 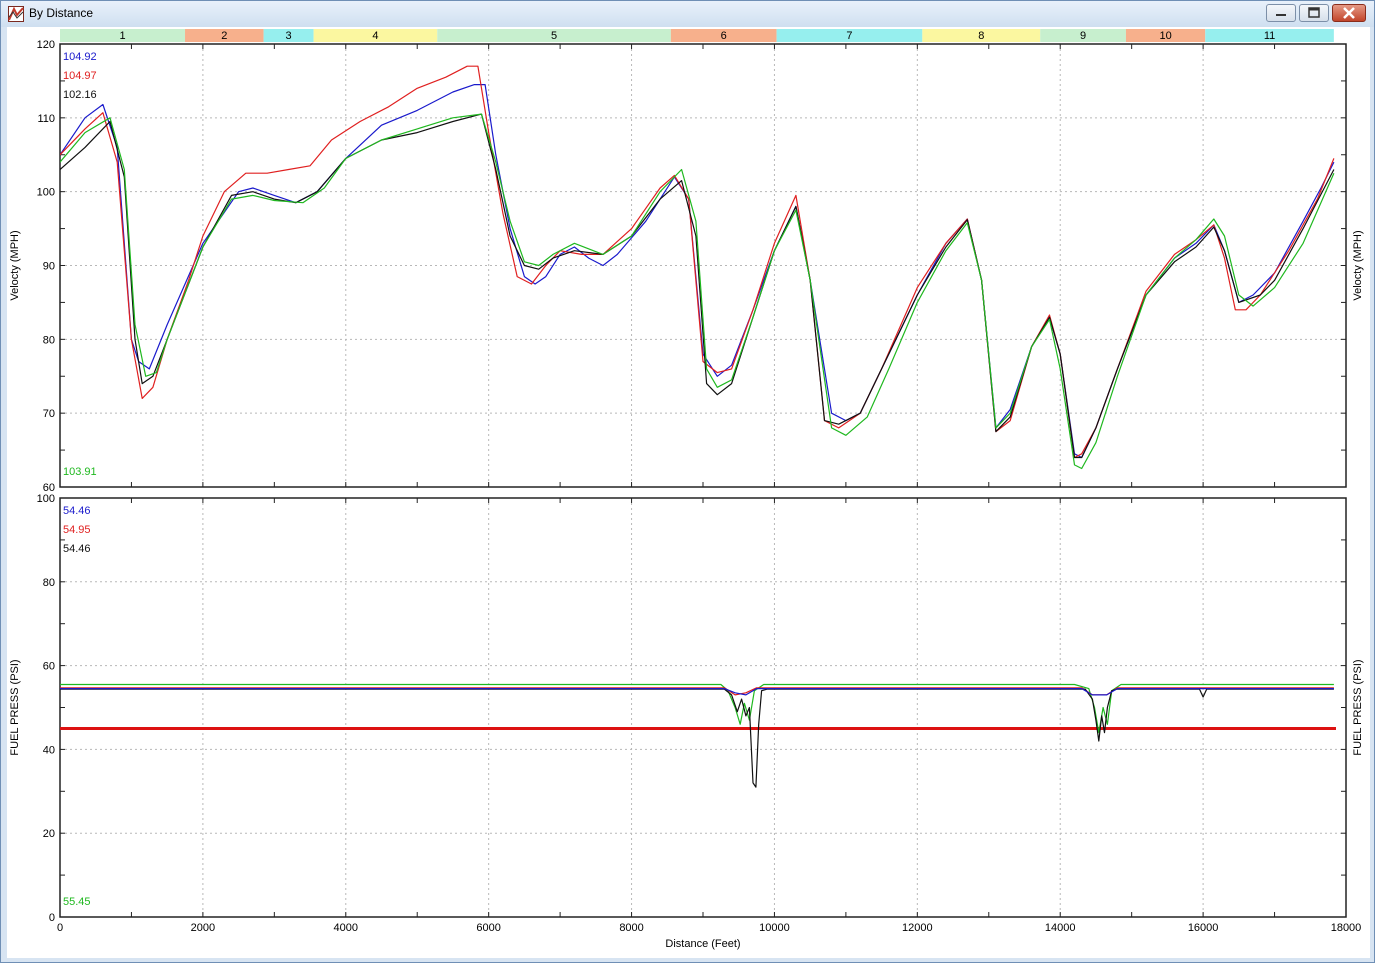 What do you see at coordinates (77, 902) in the screenshot?
I see `value-readout: 55.45` at bounding box center [77, 902].